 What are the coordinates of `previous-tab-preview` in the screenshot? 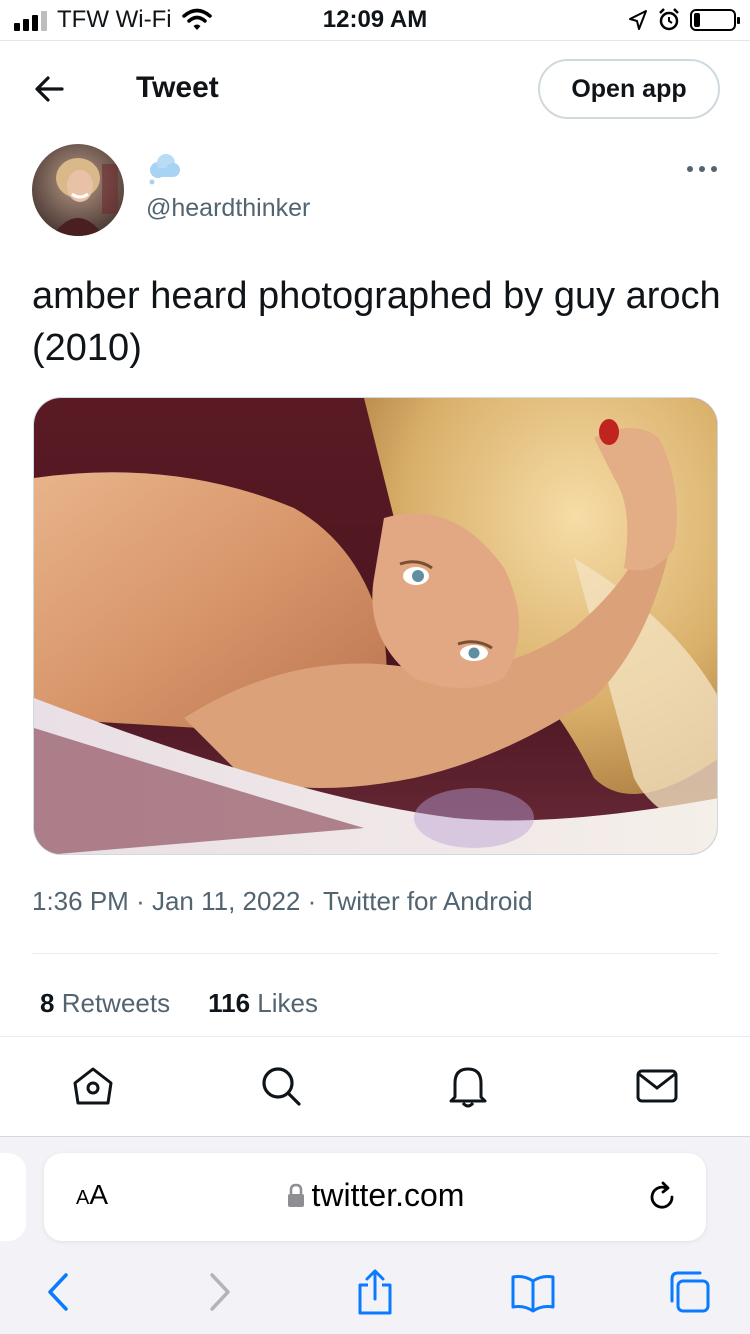 It's located at (13, 1197).